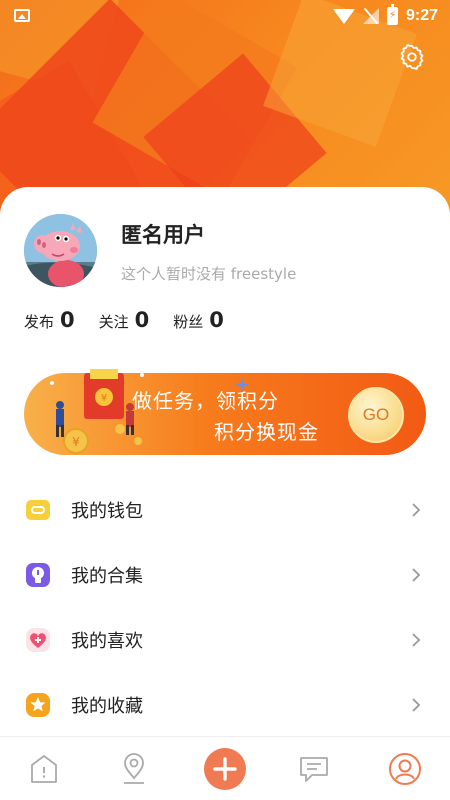 This screenshot has width=450, height=800. What do you see at coordinates (163, 235) in the screenshot?
I see `user-name: 匿名用户` at bounding box center [163, 235].